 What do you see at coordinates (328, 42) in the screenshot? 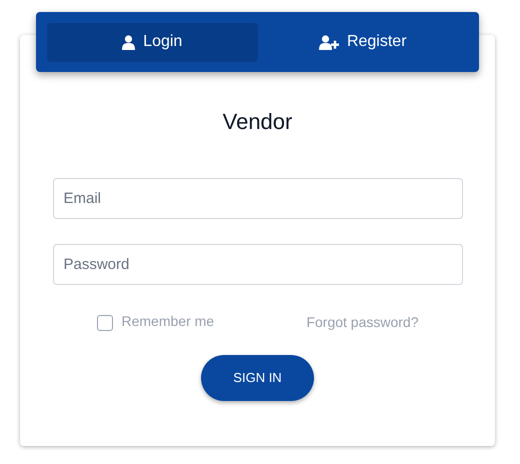
I see `add-user-icon` at bounding box center [328, 42].